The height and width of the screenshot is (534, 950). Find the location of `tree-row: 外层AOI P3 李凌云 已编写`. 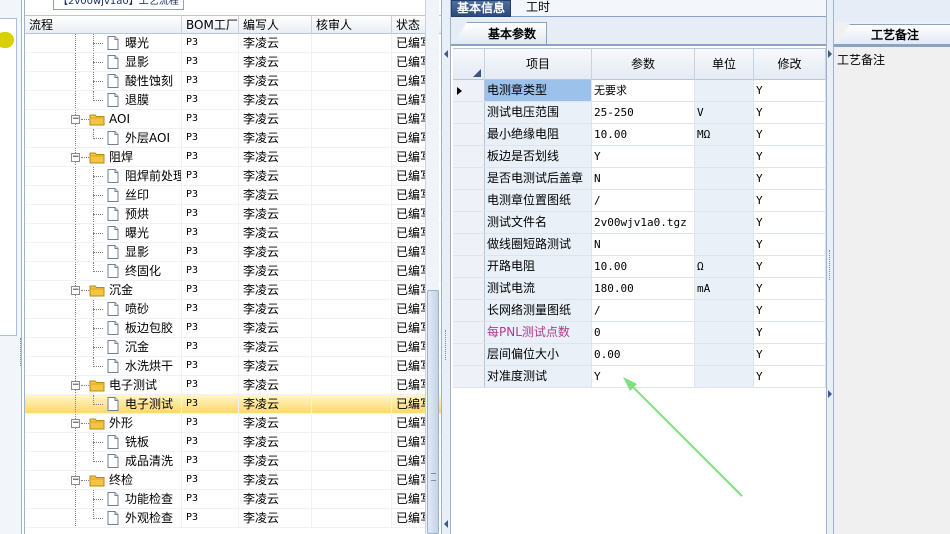

tree-row: 外层AOI P3 李凌云 已编写 is located at coordinates (233, 138).